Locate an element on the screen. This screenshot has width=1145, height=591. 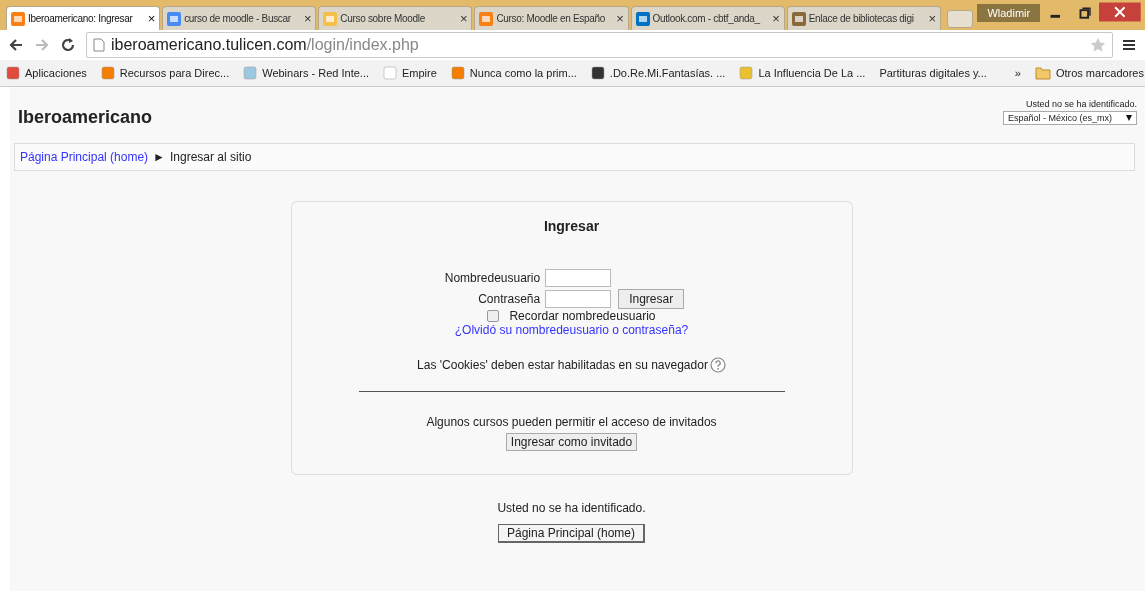
browser-tab: Enlace de bibliotecas digi × is located at coordinates (863, 18).